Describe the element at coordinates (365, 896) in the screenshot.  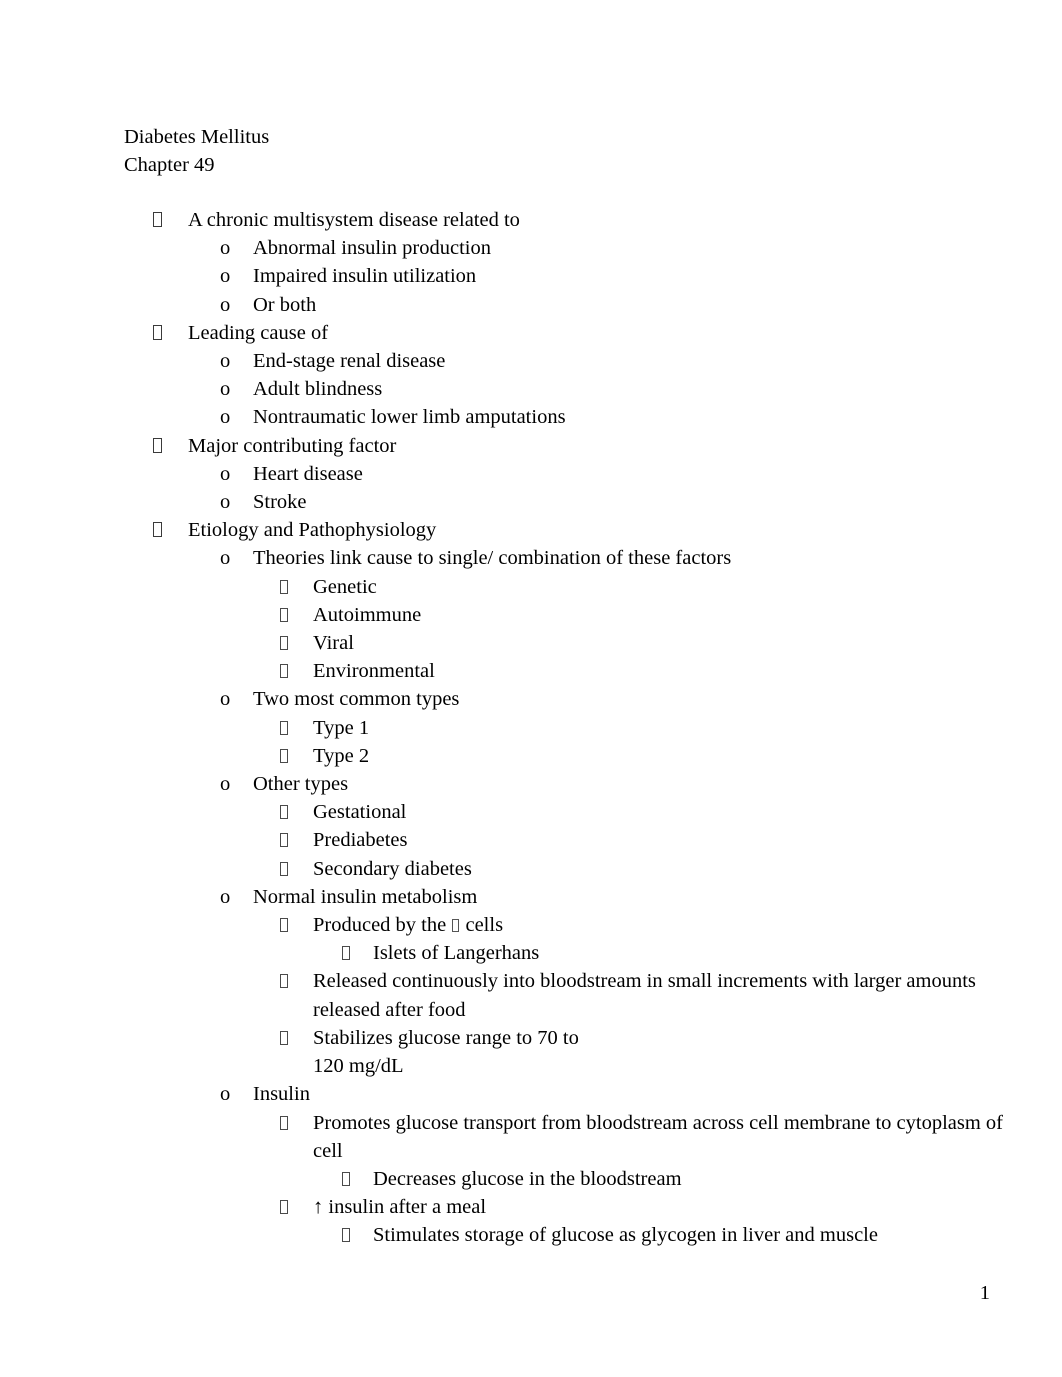
I see `list-item-label: Normal insulin metabolism` at that location.